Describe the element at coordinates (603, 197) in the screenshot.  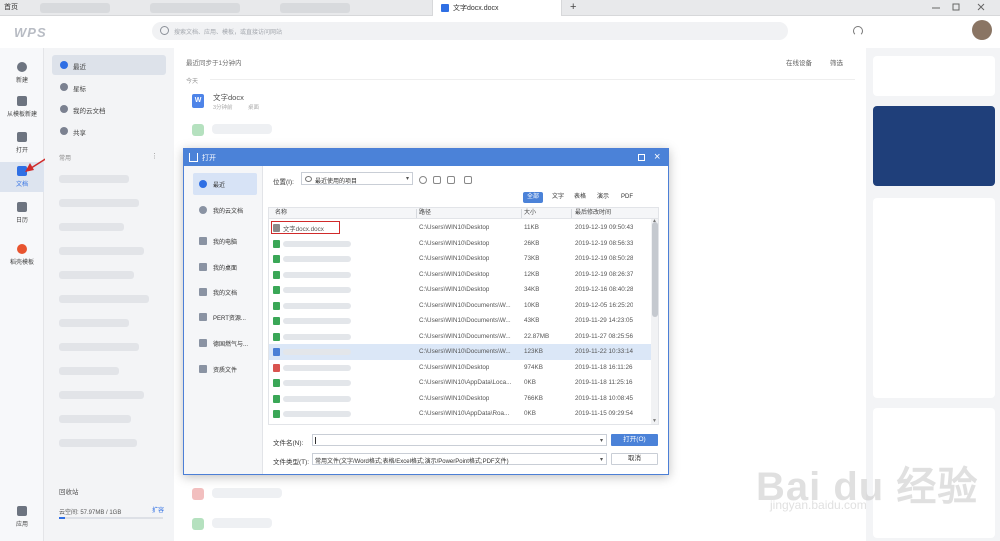
I see `filter-tab-presentation: 演示` at that location.